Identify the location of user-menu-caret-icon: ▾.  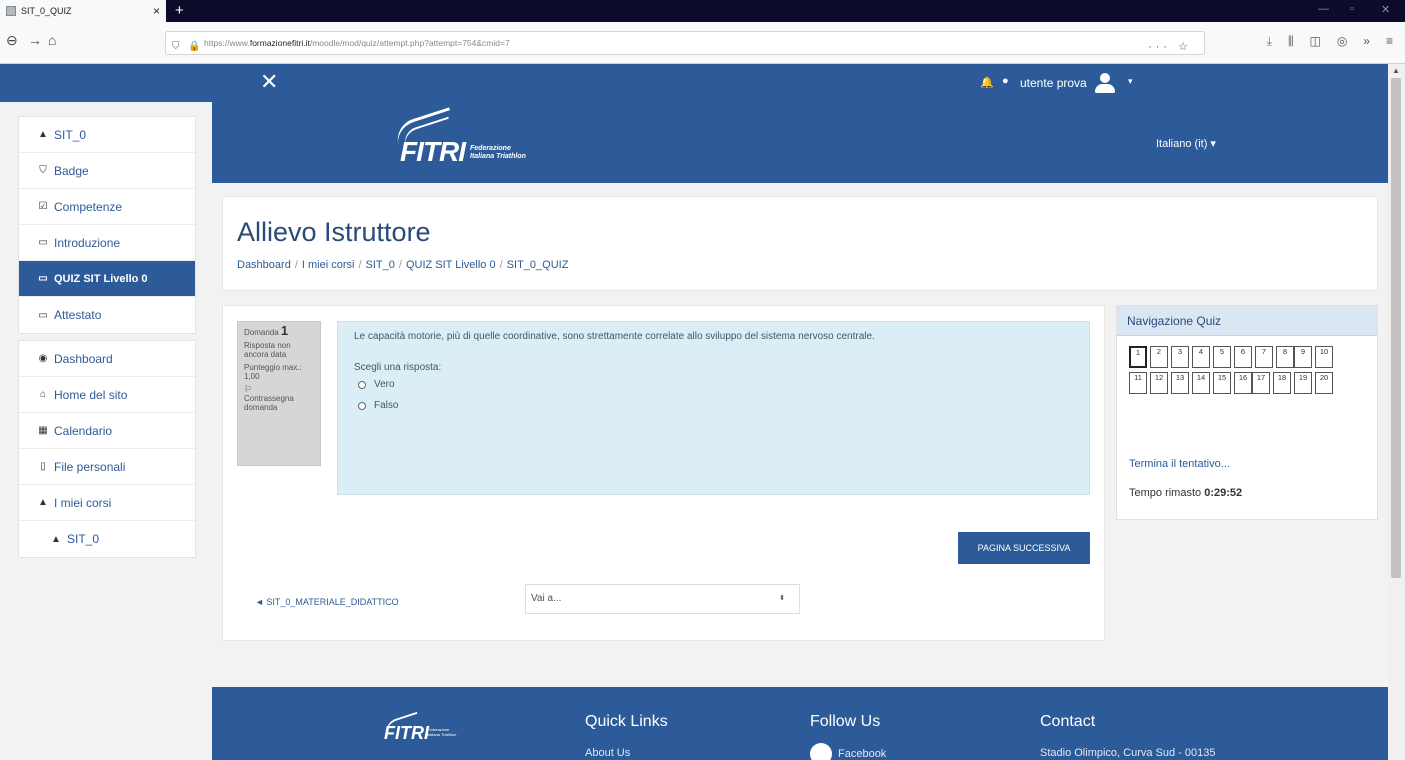
(1130, 81).